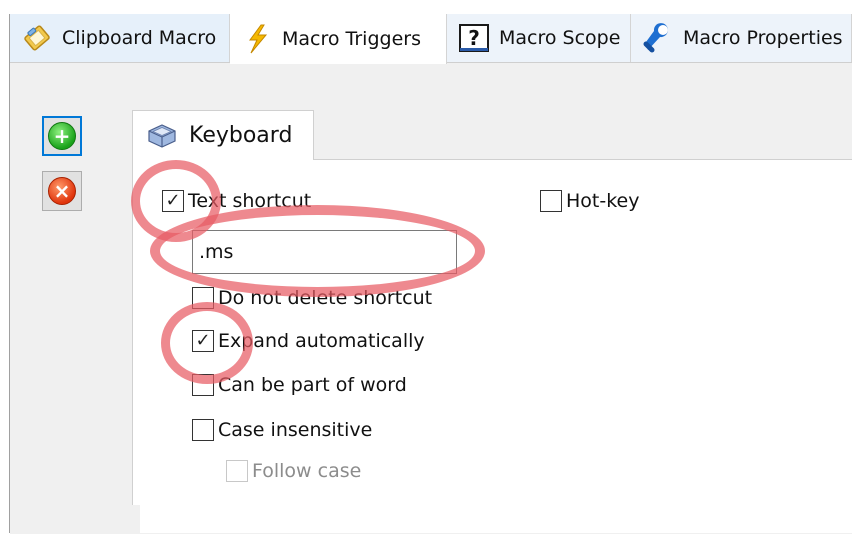  I want to click on wrench-icon, so click(658, 38).